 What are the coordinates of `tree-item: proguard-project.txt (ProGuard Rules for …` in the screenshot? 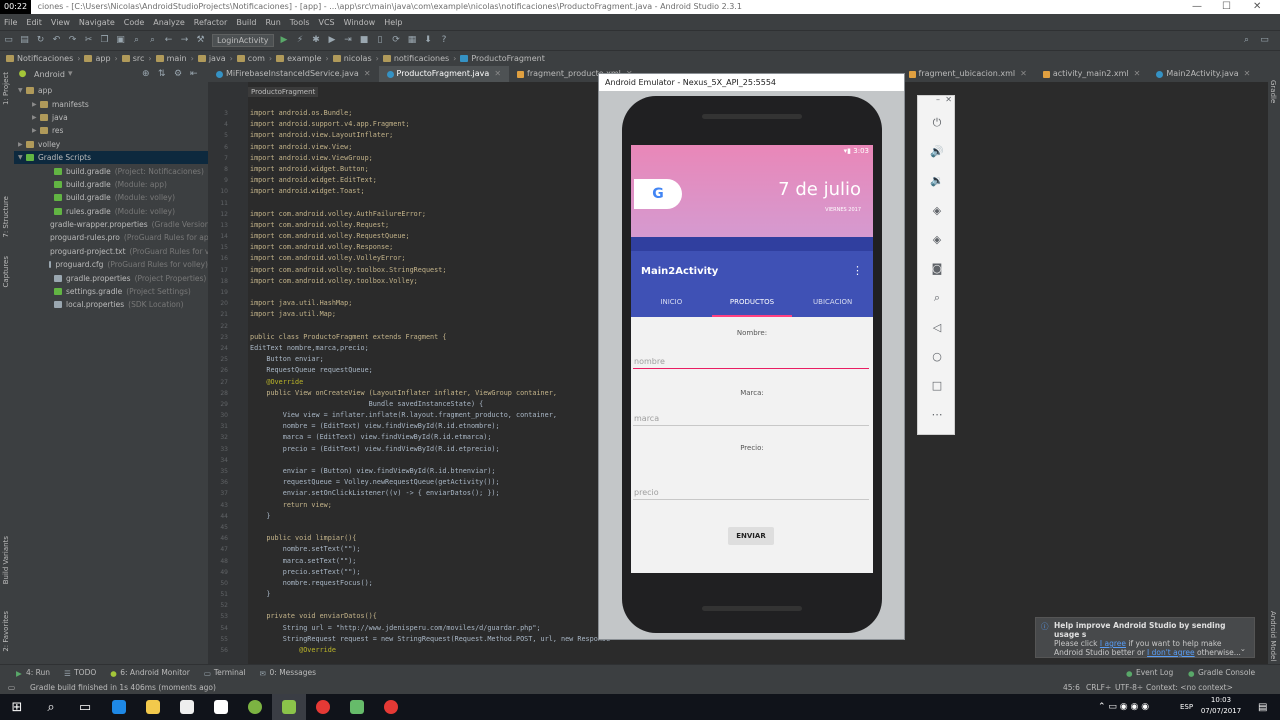 It's located at (111, 251).